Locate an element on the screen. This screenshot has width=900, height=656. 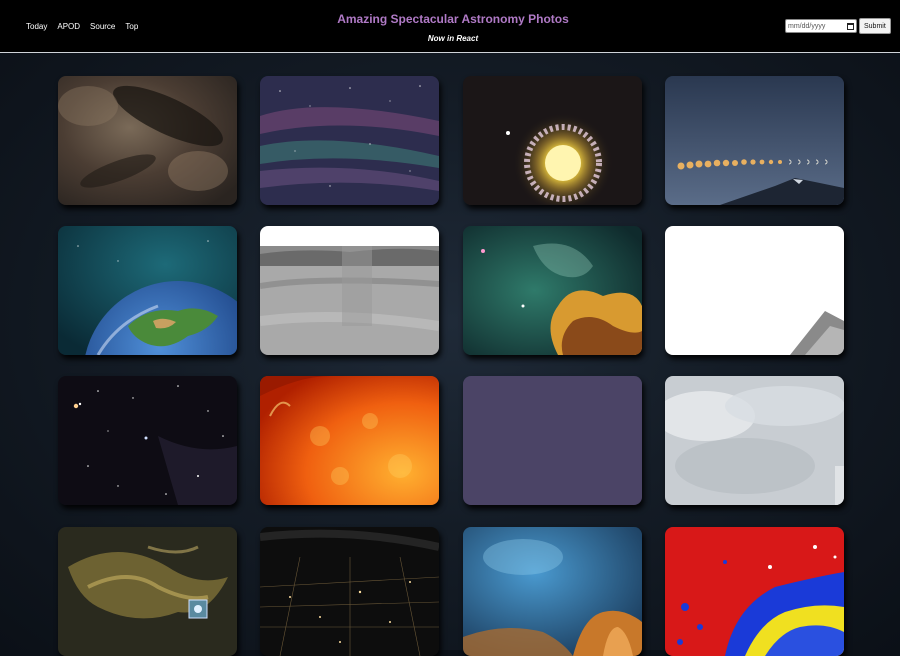
calendar-icon is located at coordinates (850, 26).